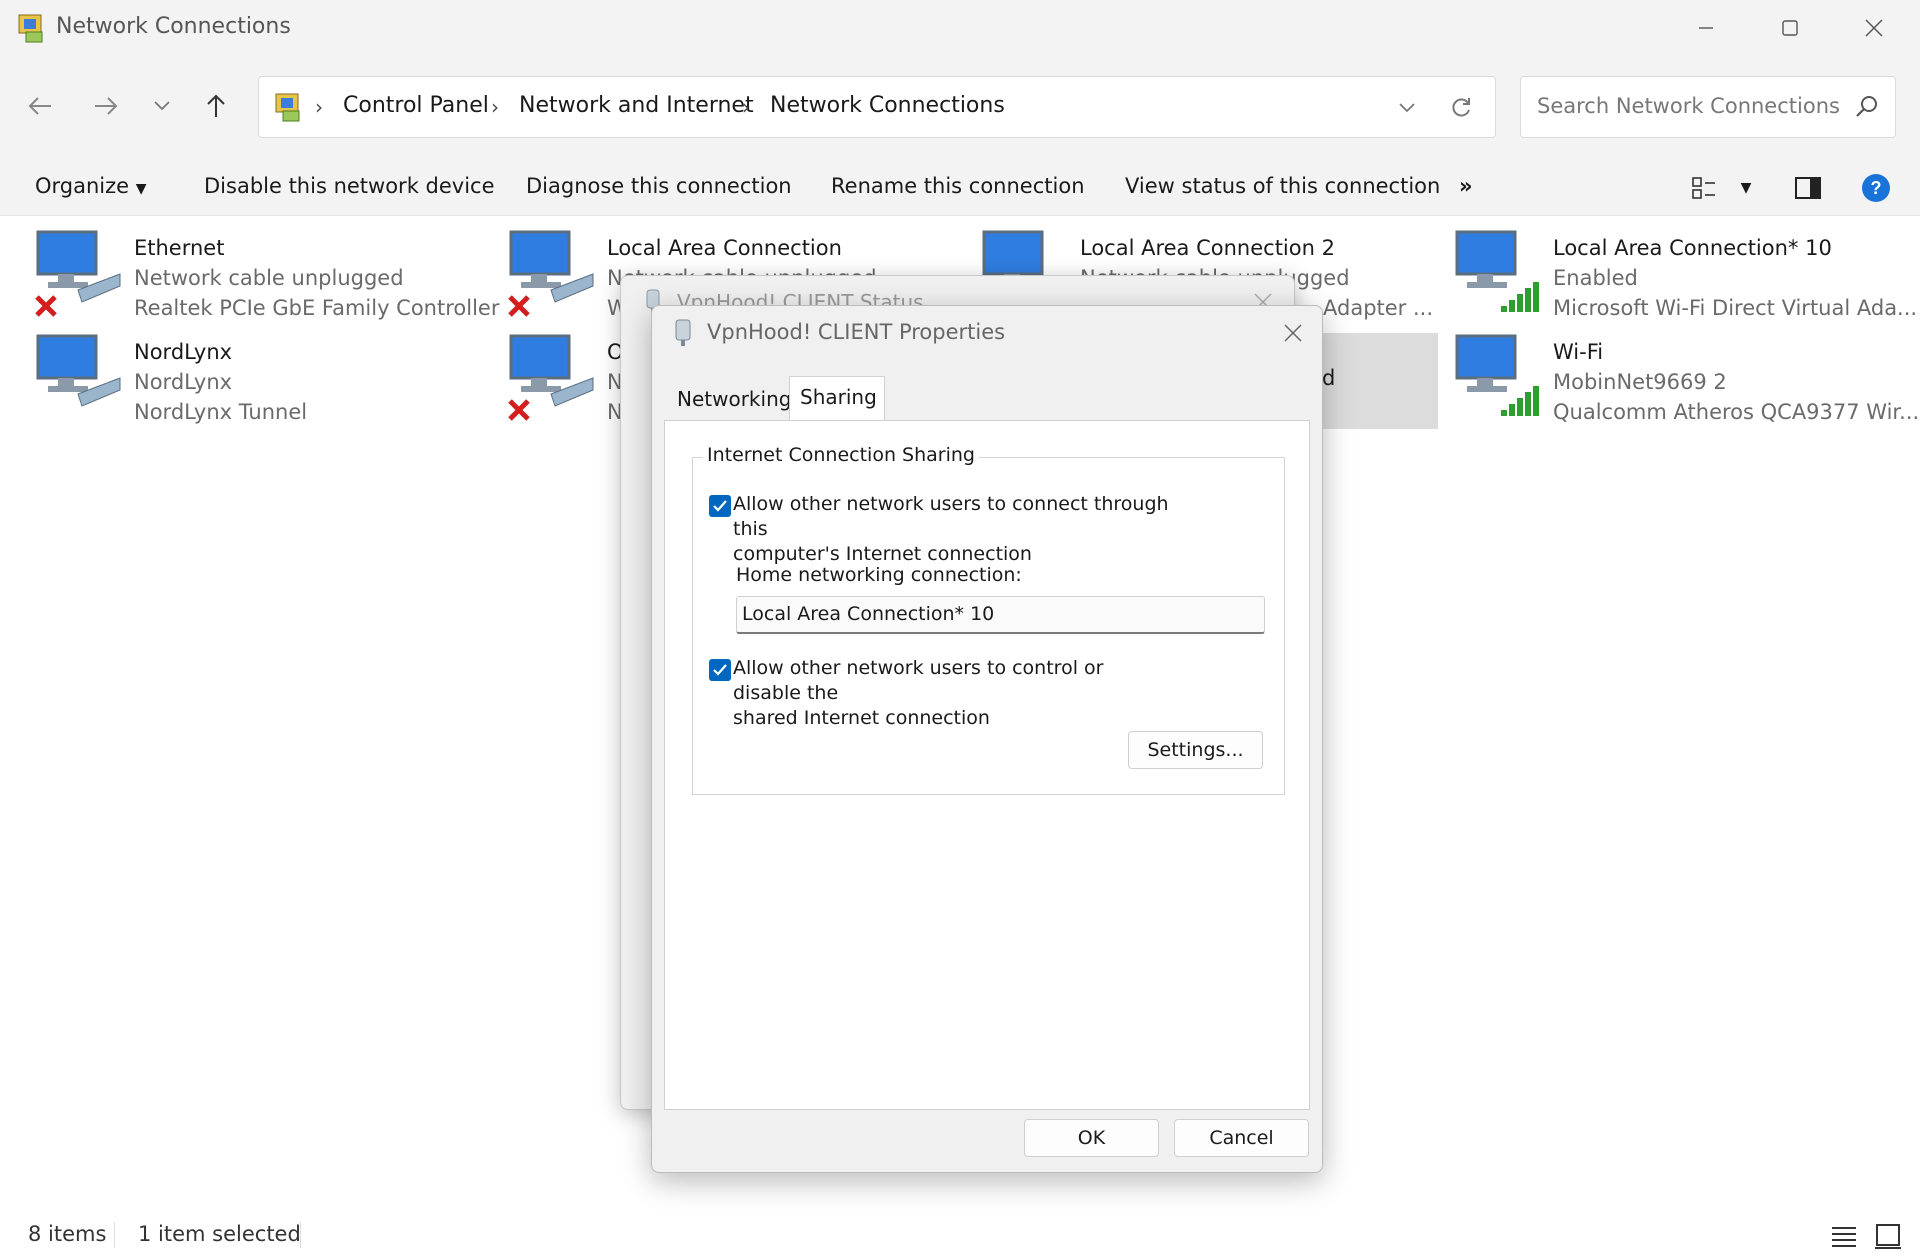  What do you see at coordinates (183, 382) in the screenshot?
I see `item-status: NordLynx` at bounding box center [183, 382].